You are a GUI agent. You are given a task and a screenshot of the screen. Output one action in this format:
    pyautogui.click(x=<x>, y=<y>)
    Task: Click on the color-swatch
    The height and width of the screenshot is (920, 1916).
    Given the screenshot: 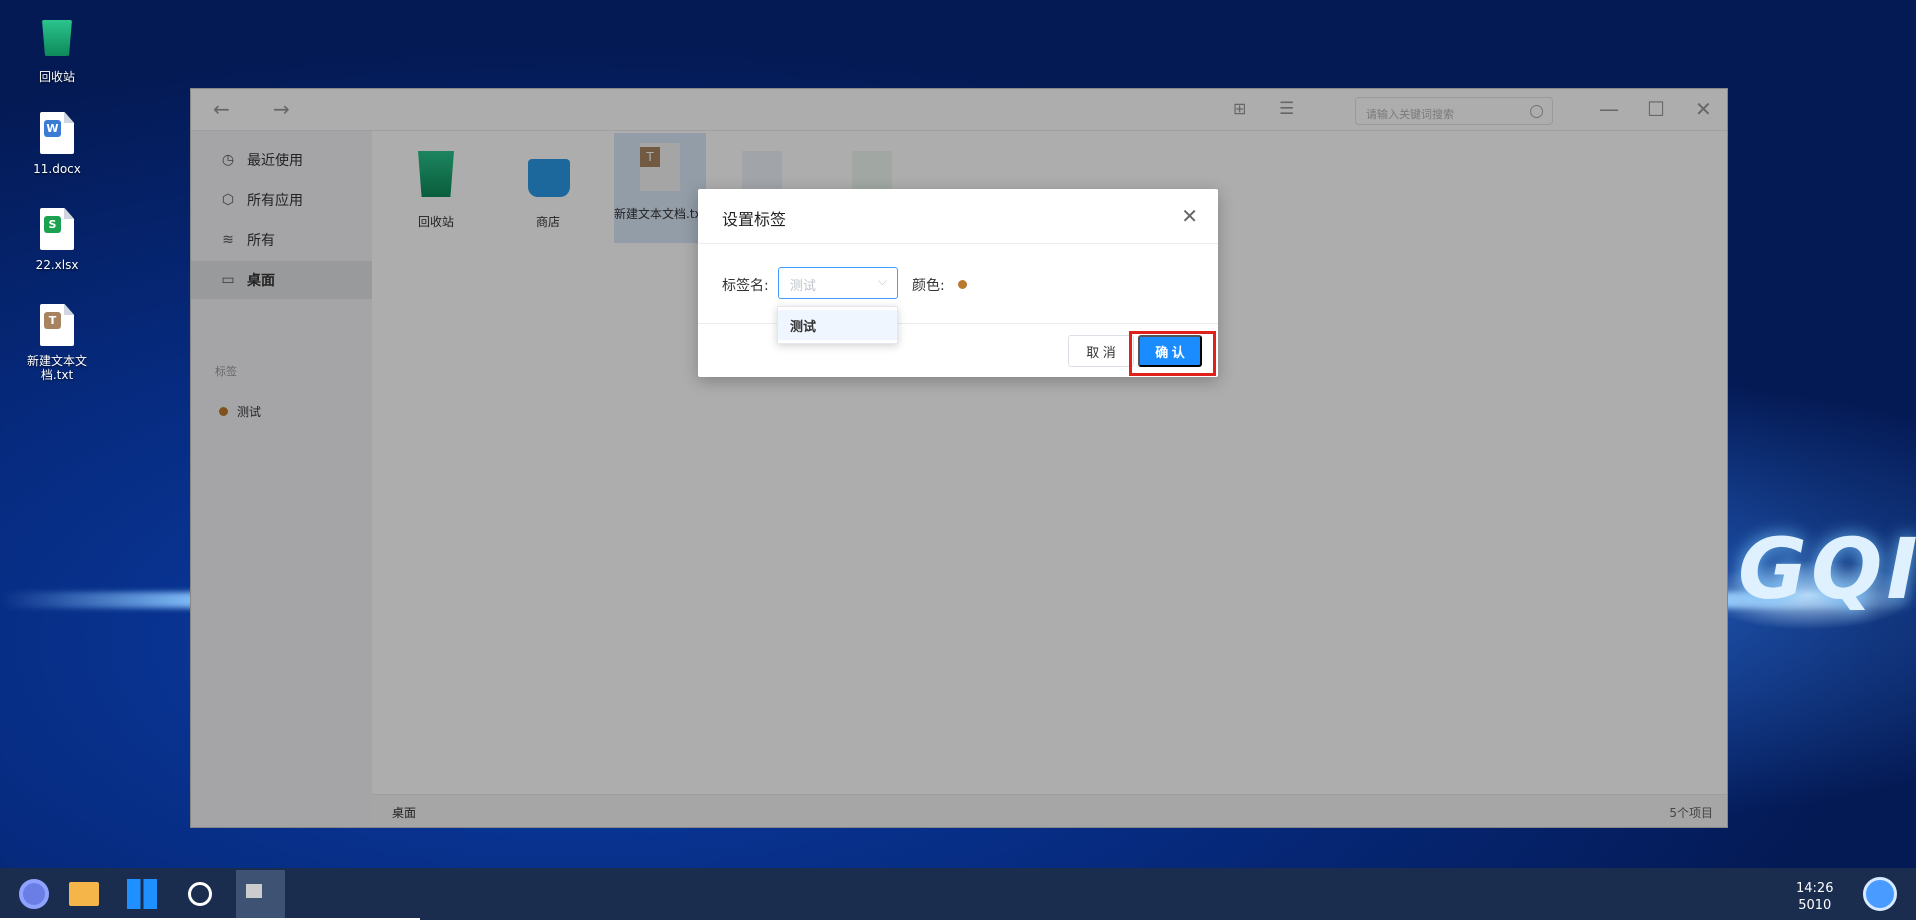 What is the action you would take?
    pyautogui.click(x=962, y=284)
    